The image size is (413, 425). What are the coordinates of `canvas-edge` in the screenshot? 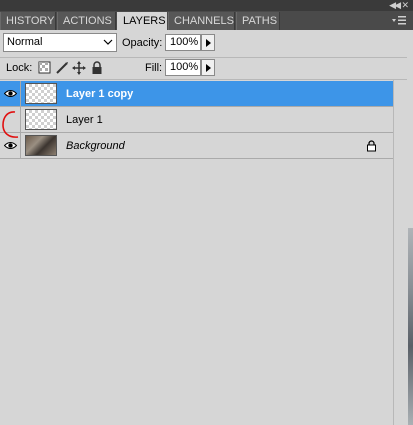 It's located at (410, 227).